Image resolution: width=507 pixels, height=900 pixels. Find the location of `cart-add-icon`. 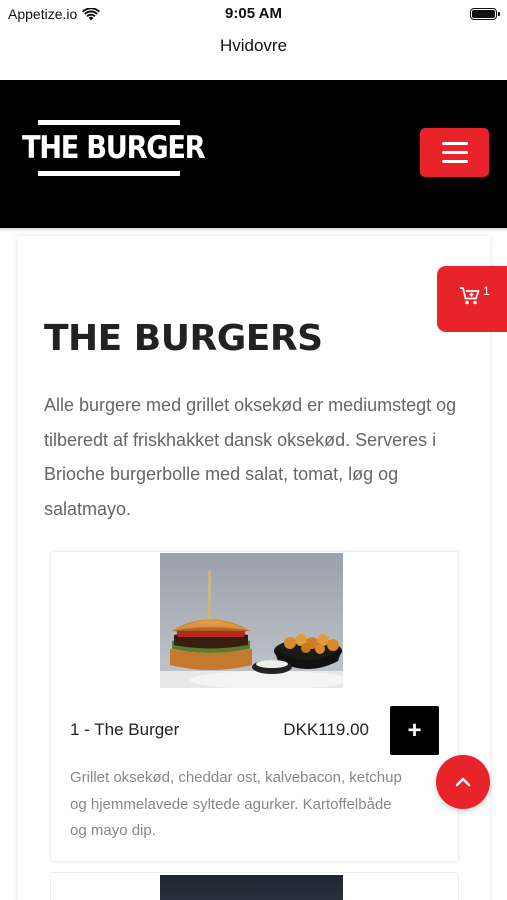

cart-add-icon is located at coordinates (470, 296).